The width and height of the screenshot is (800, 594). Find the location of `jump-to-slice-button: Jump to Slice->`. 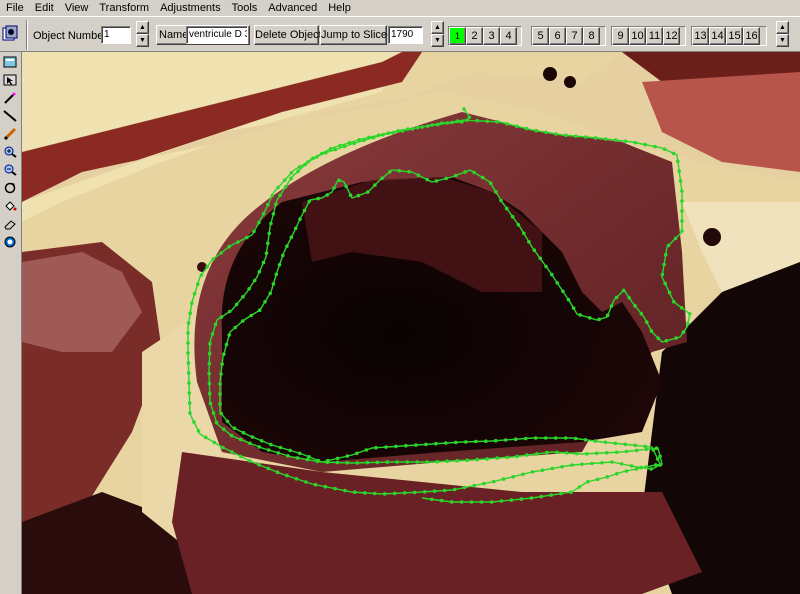

jump-to-slice-button: Jump to Slice-> is located at coordinates (358, 35).